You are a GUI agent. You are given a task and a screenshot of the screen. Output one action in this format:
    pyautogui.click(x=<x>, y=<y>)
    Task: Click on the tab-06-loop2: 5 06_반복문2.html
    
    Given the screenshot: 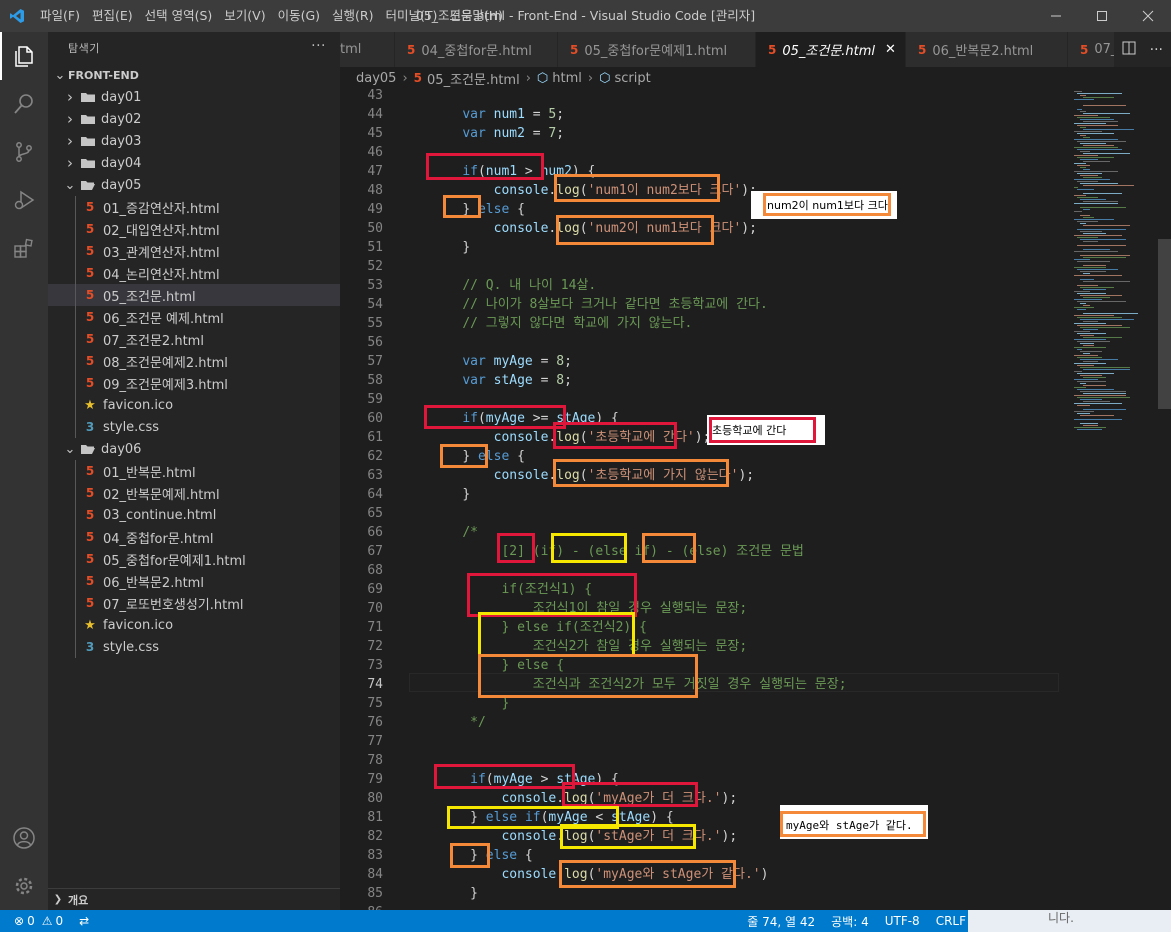 What is the action you would take?
    pyautogui.click(x=987, y=49)
    